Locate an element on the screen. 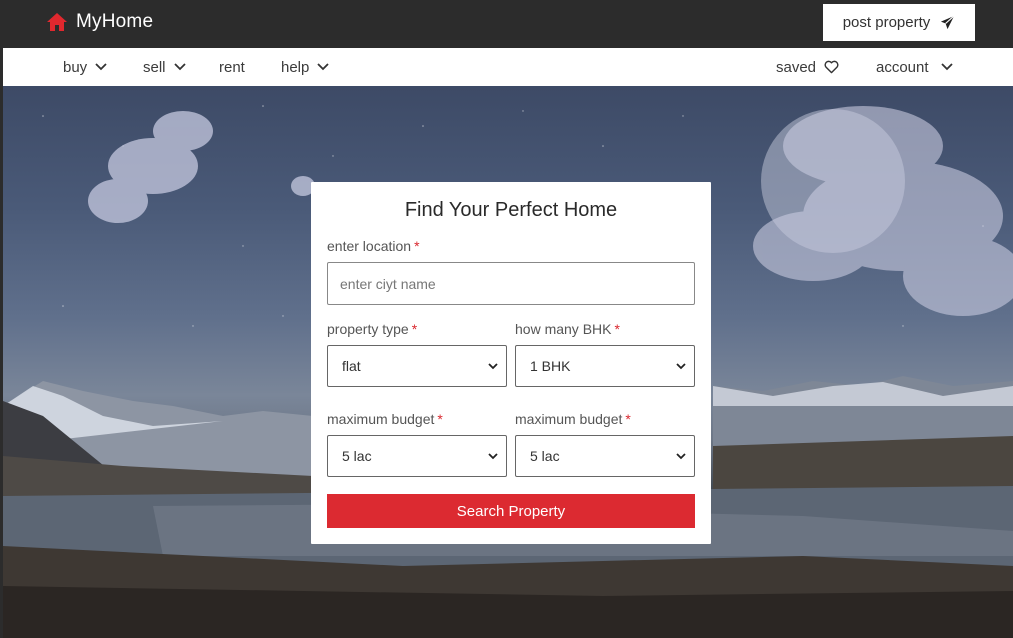 The image size is (1013, 638). bhk-value: 1 BHK is located at coordinates (550, 366).